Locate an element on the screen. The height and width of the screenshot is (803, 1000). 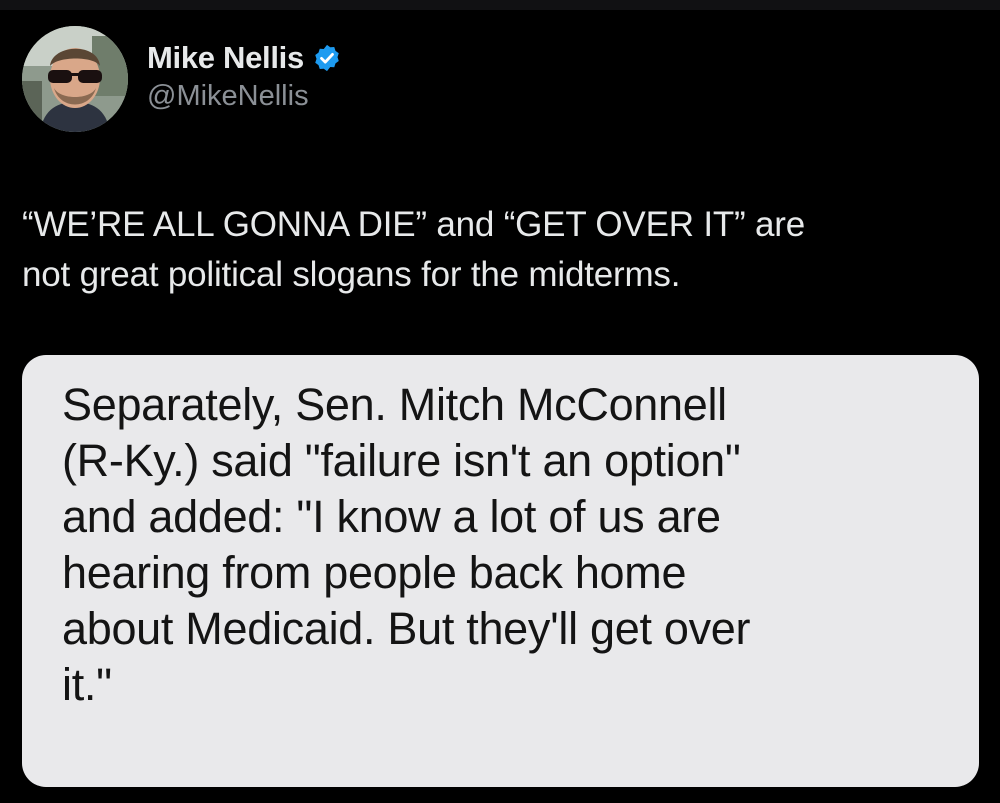
handle: @MikeNellis is located at coordinates (244, 96).